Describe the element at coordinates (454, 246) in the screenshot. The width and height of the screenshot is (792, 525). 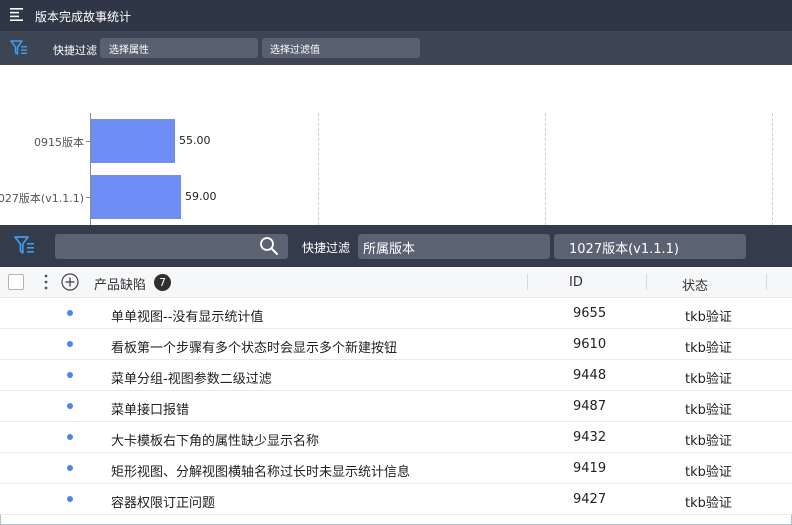
I see `field-select: 所属版本` at that location.